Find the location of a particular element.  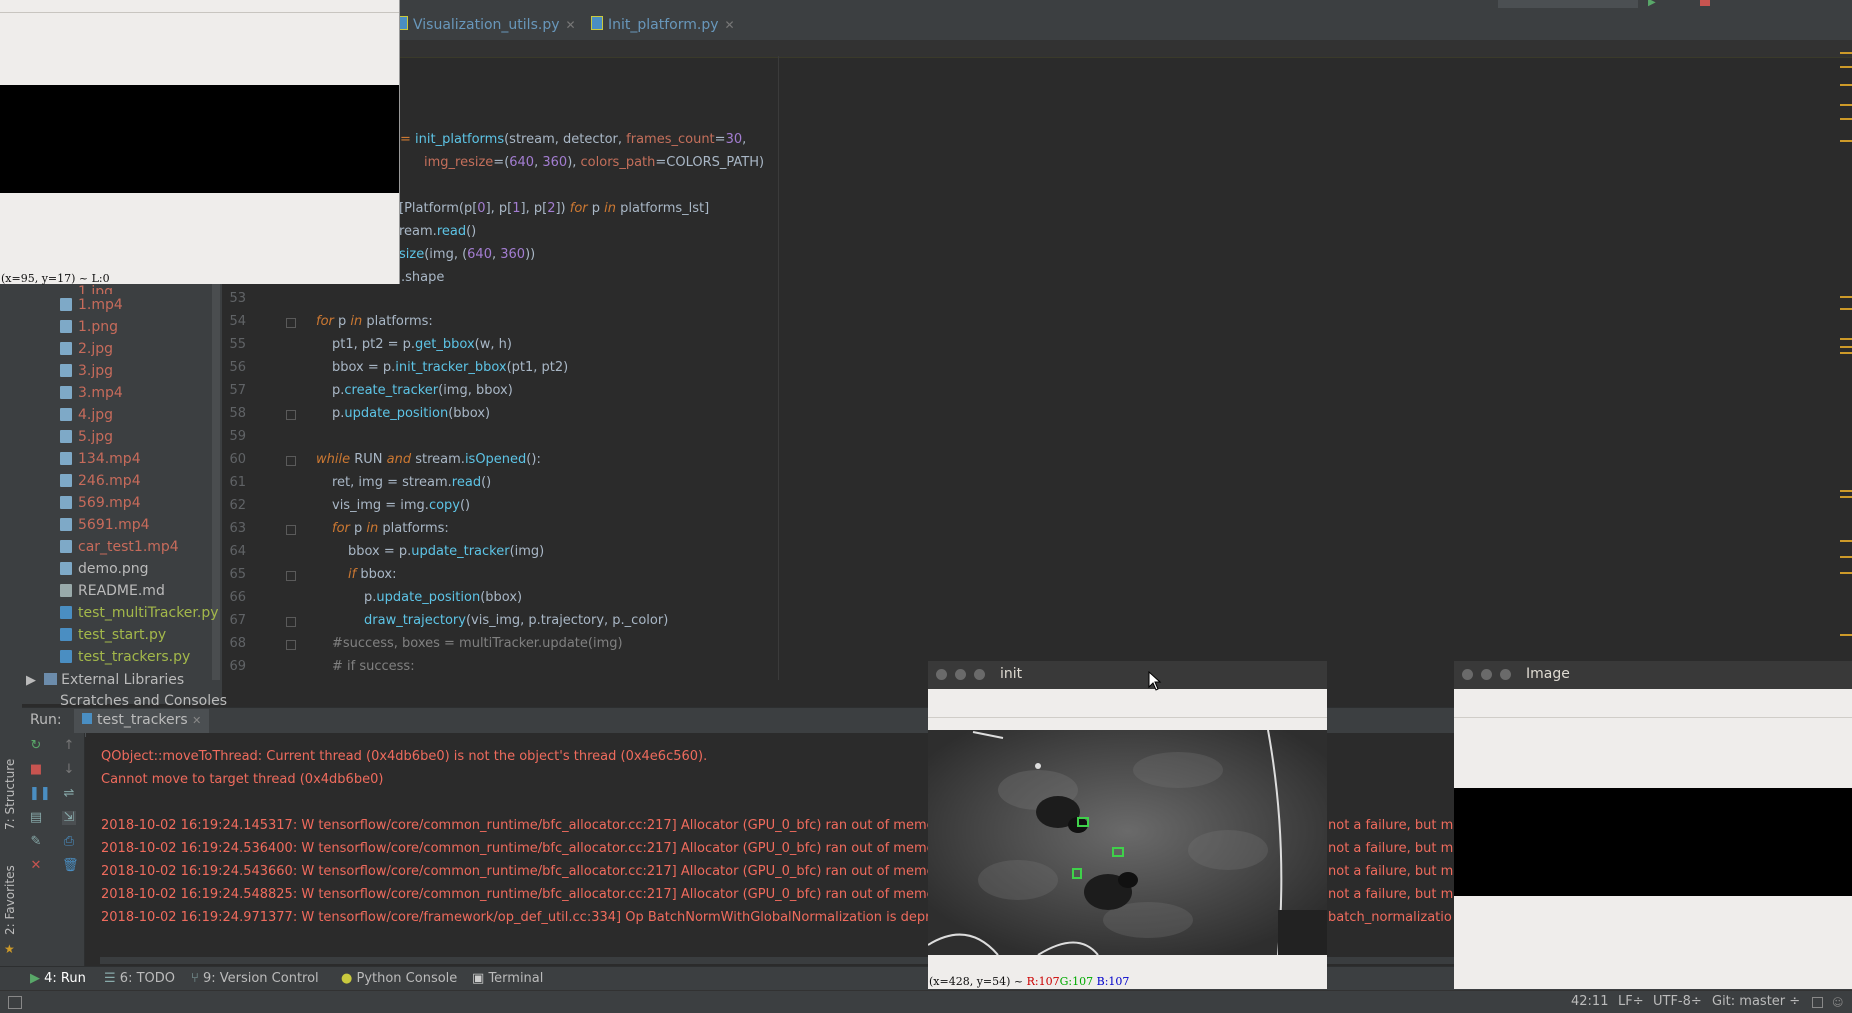

window-title: Image is located at coordinates (1548, 674).